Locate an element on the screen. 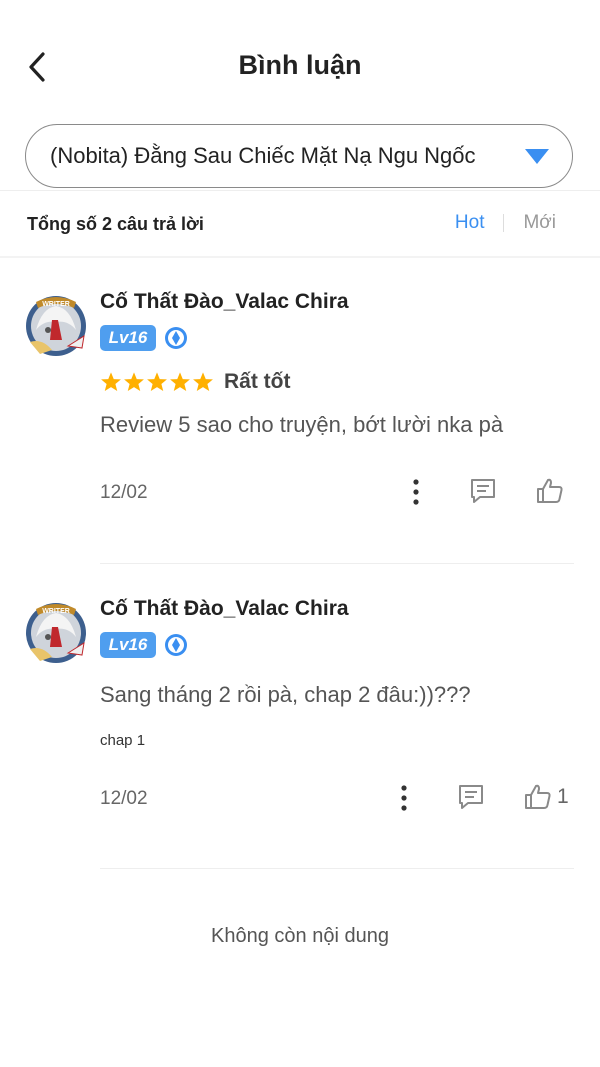 This screenshot has height=1067, width=600. page-title: Bình luận is located at coordinates (300, 65).